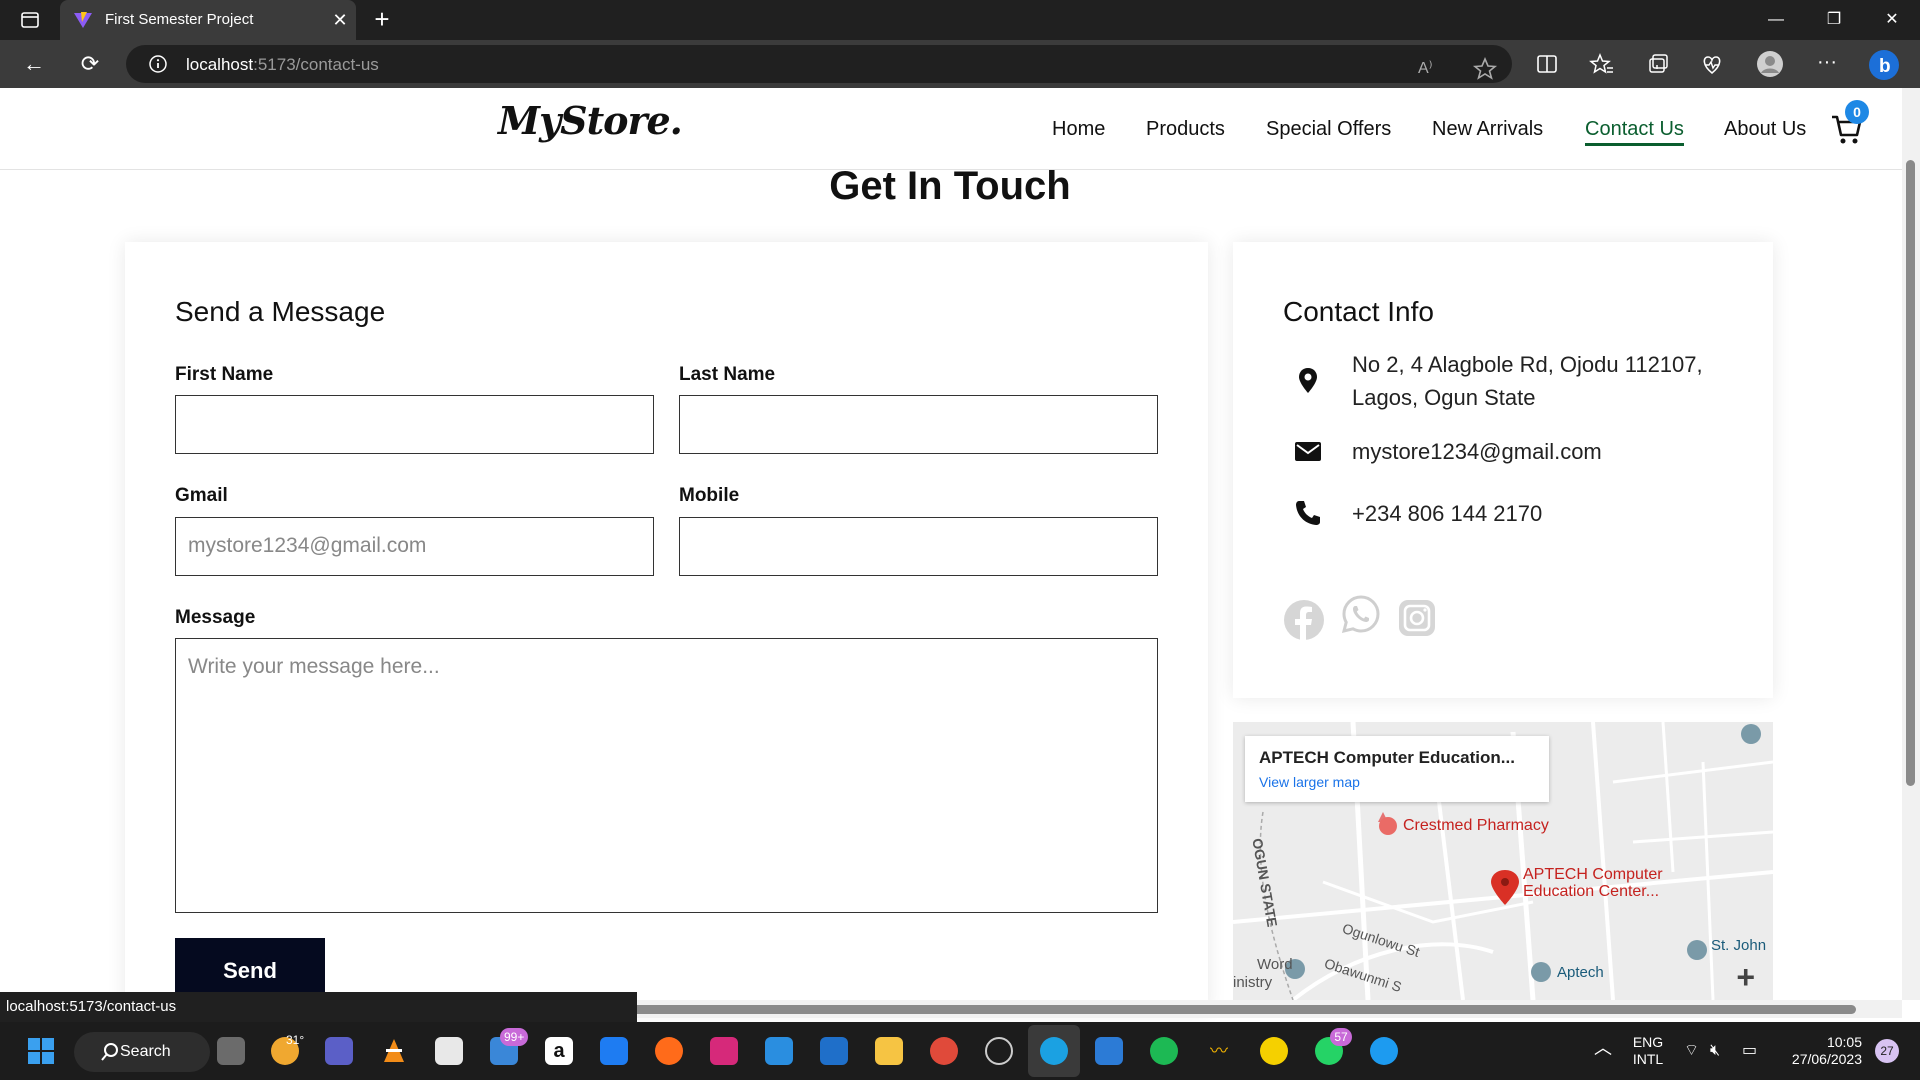 This screenshot has width=1920, height=1080. What do you see at coordinates (1308, 513) in the screenshot?
I see `phone-icon` at bounding box center [1308, 513].